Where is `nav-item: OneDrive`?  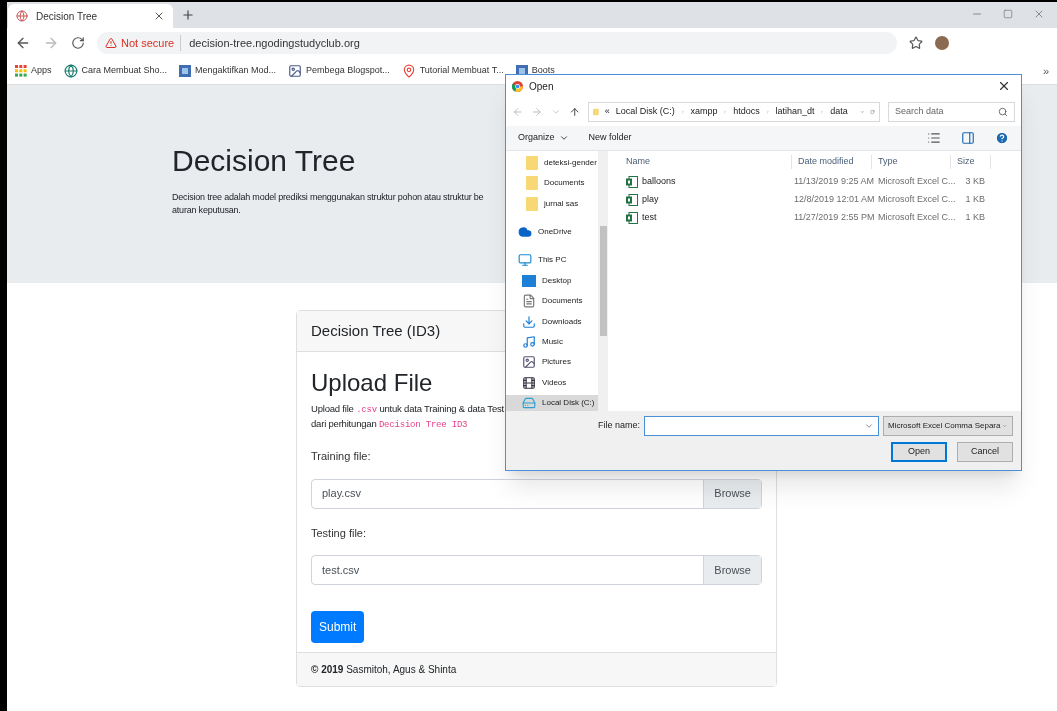 nav-item: OneDrive is located at coordinates (552, 231).